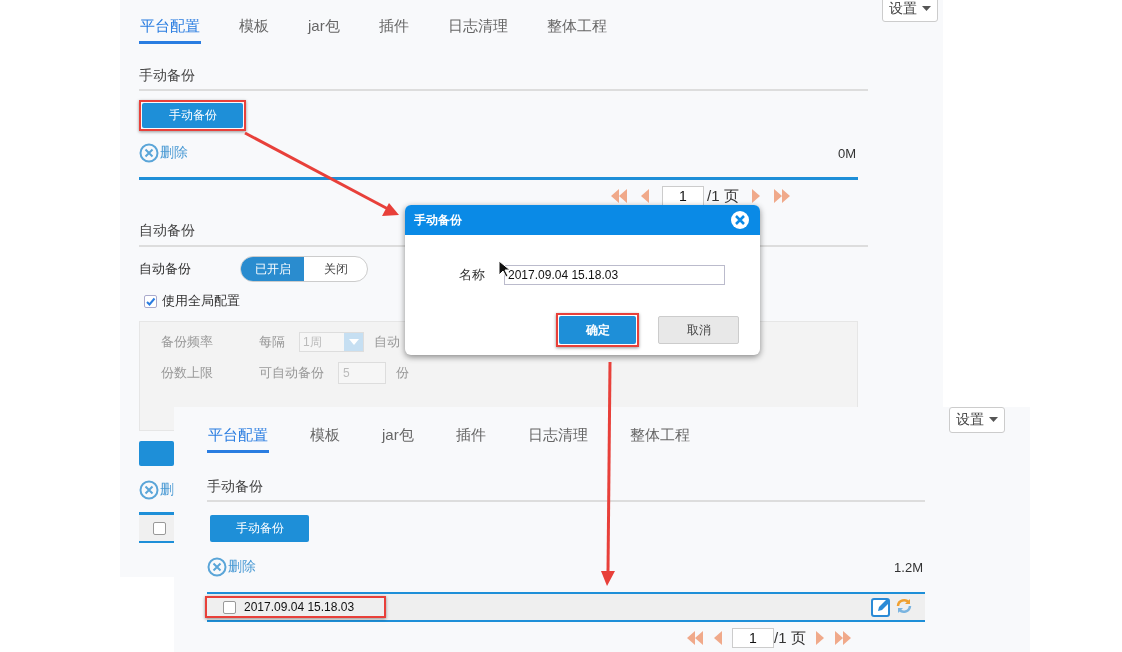 The image size is (1122, 652). Describe the element at coordinates (908, 567) in the screenshot. I see `size-label: 1.2M` at that location.